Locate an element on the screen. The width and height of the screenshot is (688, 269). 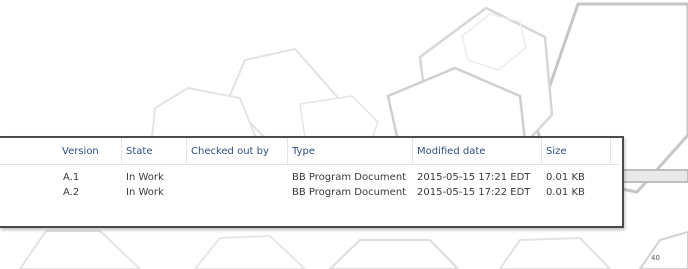
cell-modified-date: 2015-05-15 17:21 EDT is located at coordinates (474, 177).